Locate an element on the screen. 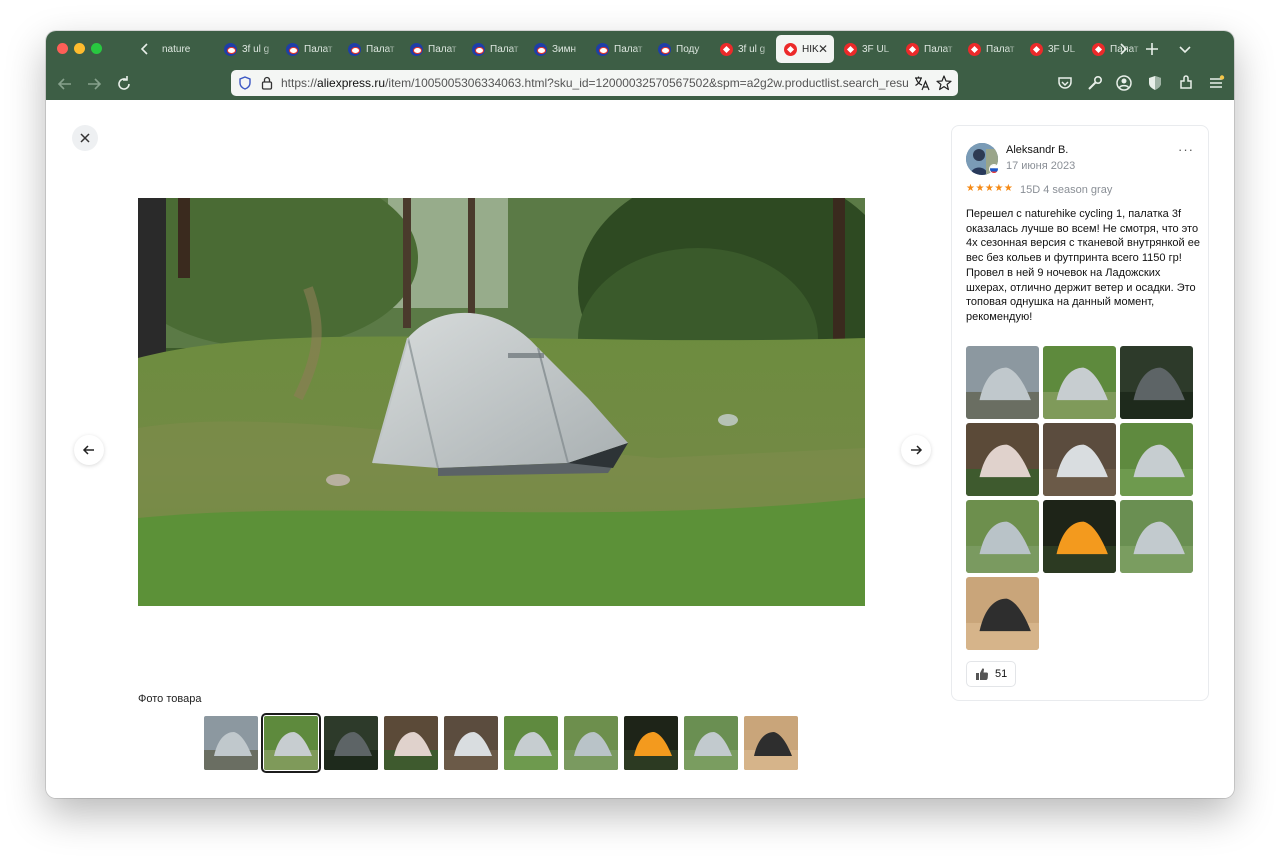 The width and height of the screenshot is (1280, 859). arrow-left-icon is located at coordinates (88, 450).